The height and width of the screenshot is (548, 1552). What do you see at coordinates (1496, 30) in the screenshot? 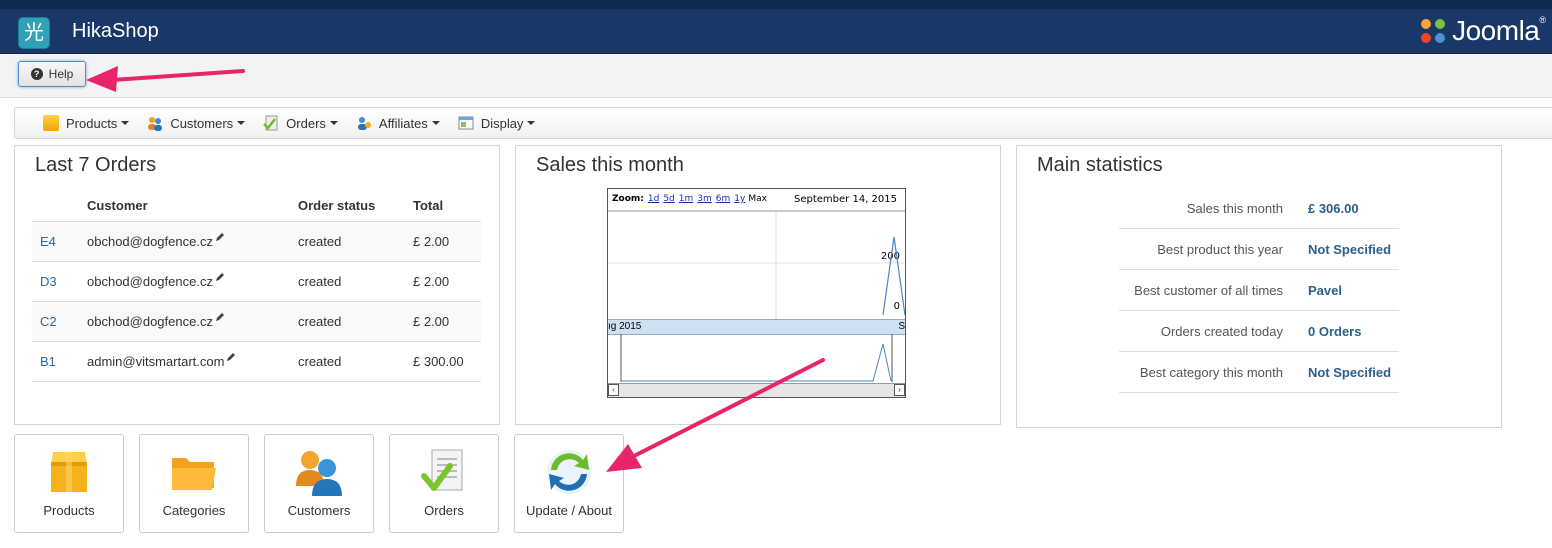
I see `joomla-text: Joomla` at bounding box center [1496, 30].